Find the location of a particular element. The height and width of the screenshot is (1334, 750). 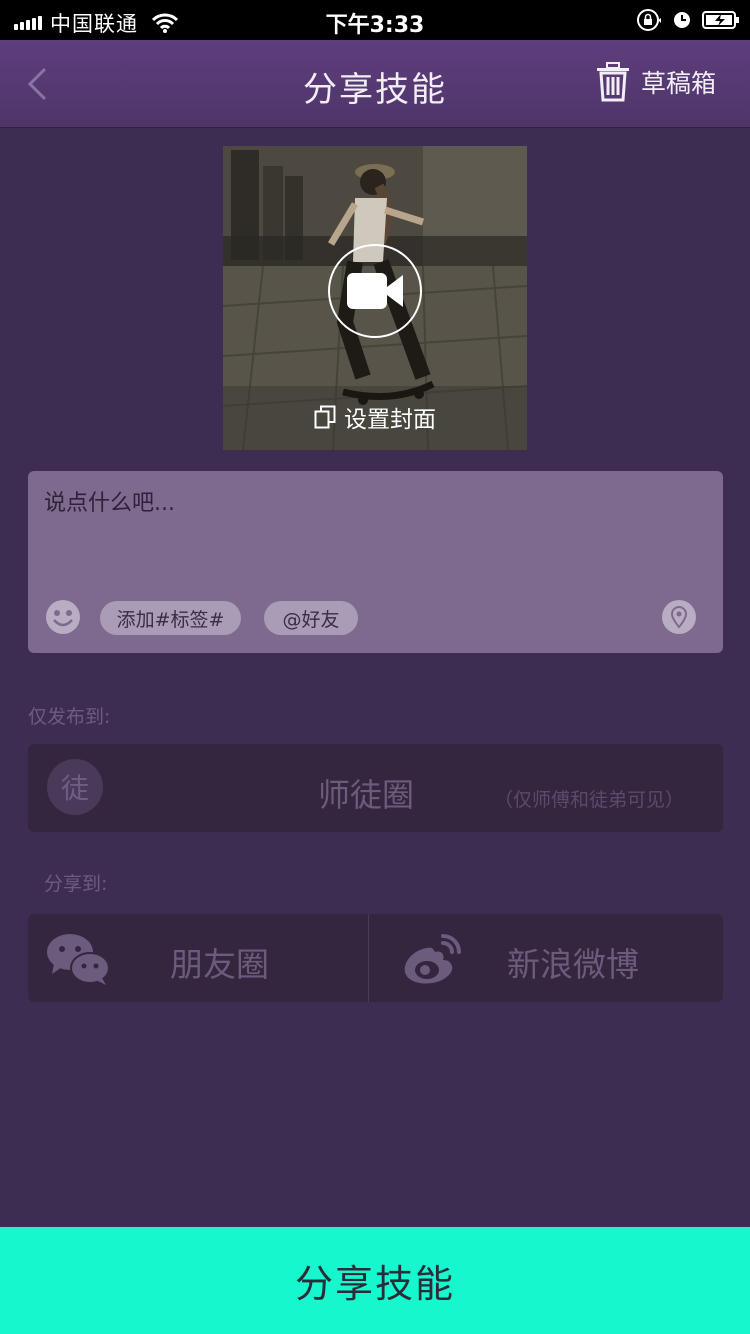

drafts-label: 草稿箱 is located at coordinates (678, 83).